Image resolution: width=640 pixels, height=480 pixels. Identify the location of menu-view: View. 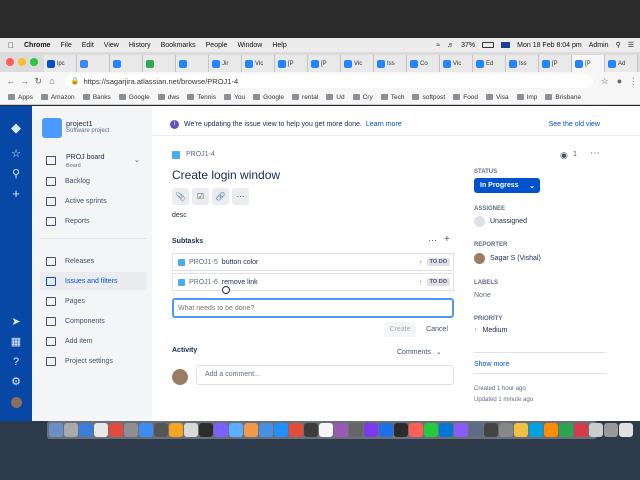
(111, 45).